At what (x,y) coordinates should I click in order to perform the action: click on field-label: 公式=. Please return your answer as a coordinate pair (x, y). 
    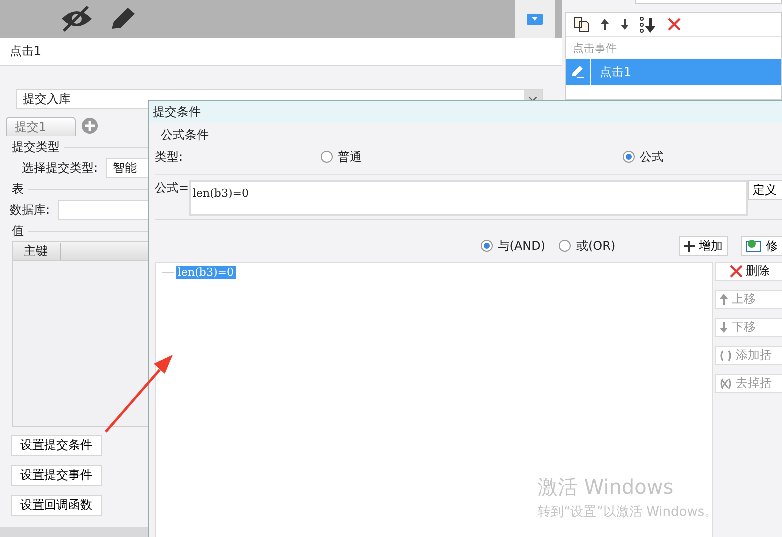
    Looking at the image, I should click on (172, 188).